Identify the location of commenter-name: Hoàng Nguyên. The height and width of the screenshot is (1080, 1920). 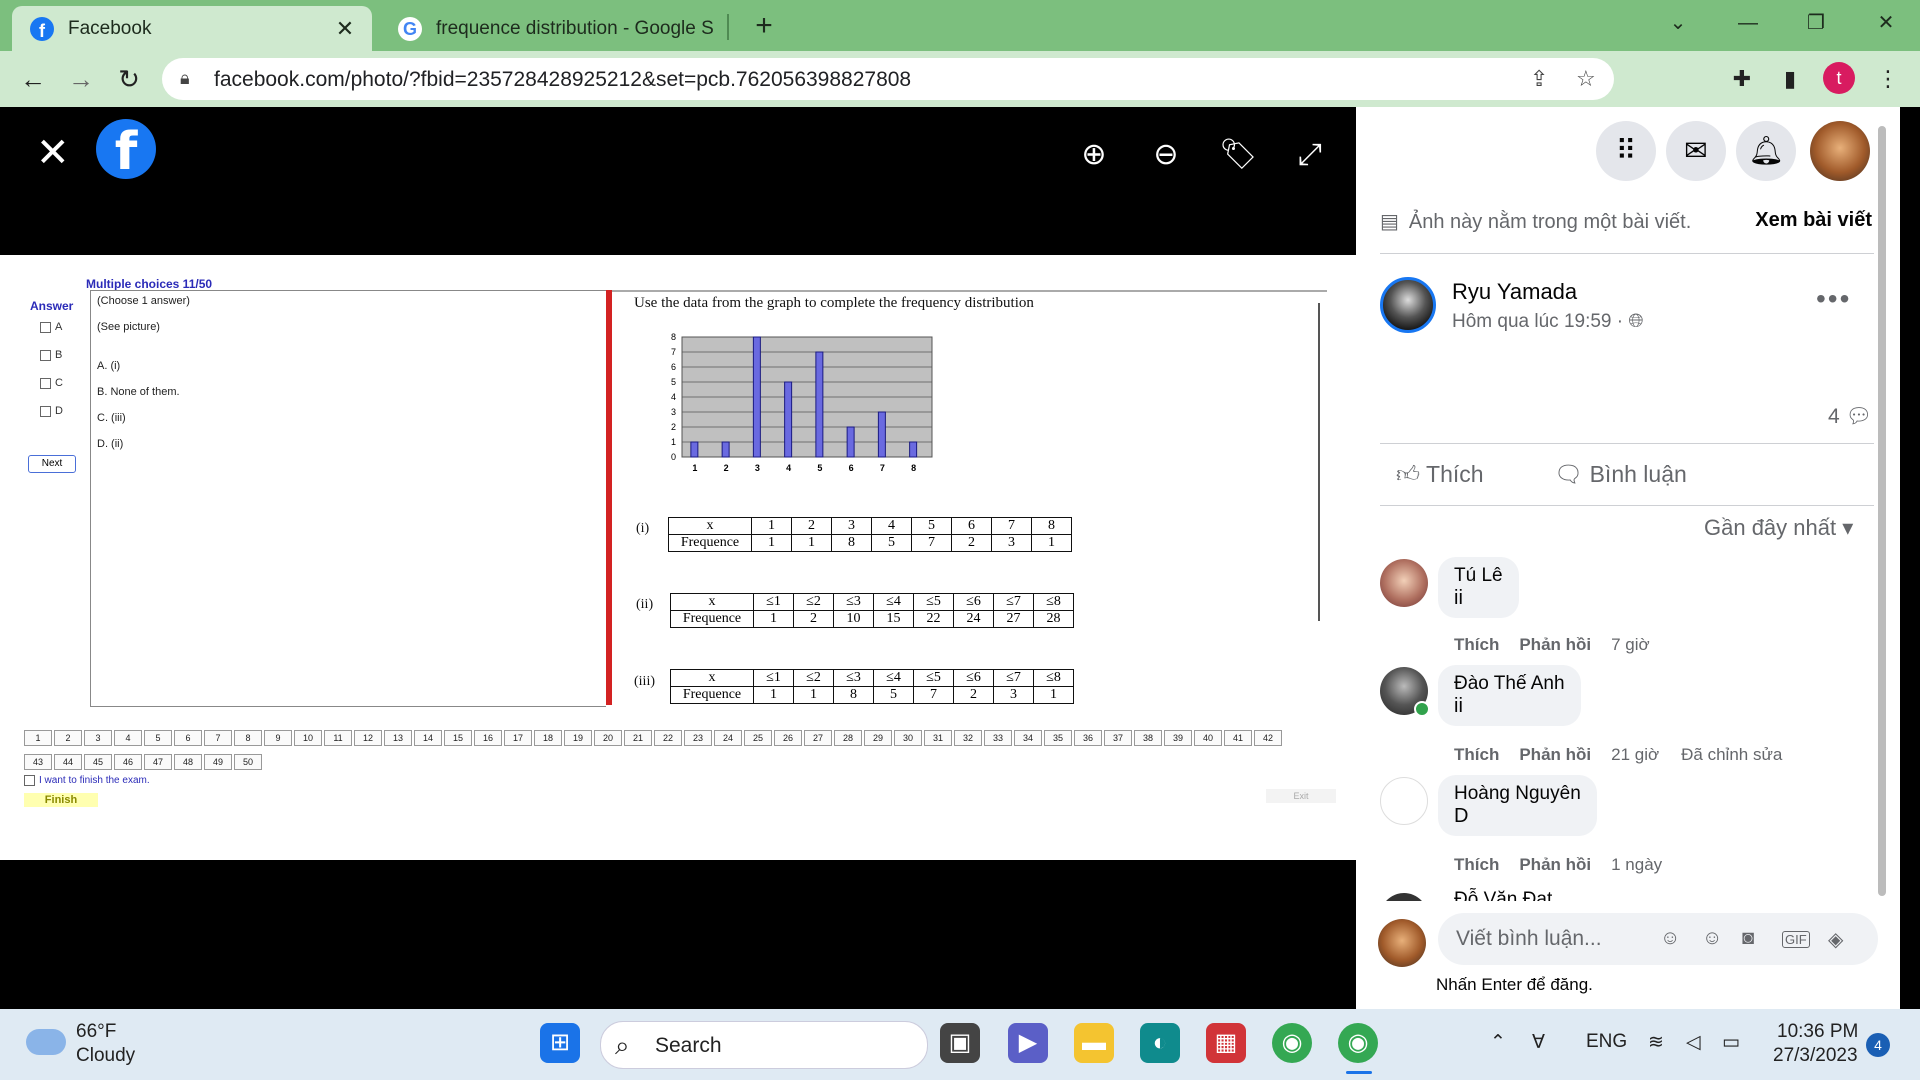
(1517, 794).